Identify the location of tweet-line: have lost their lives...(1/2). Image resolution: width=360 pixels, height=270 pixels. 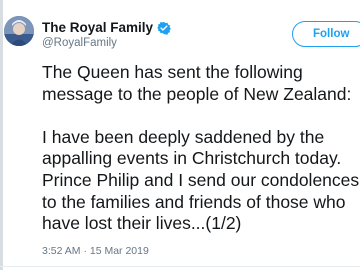
(142, 223).